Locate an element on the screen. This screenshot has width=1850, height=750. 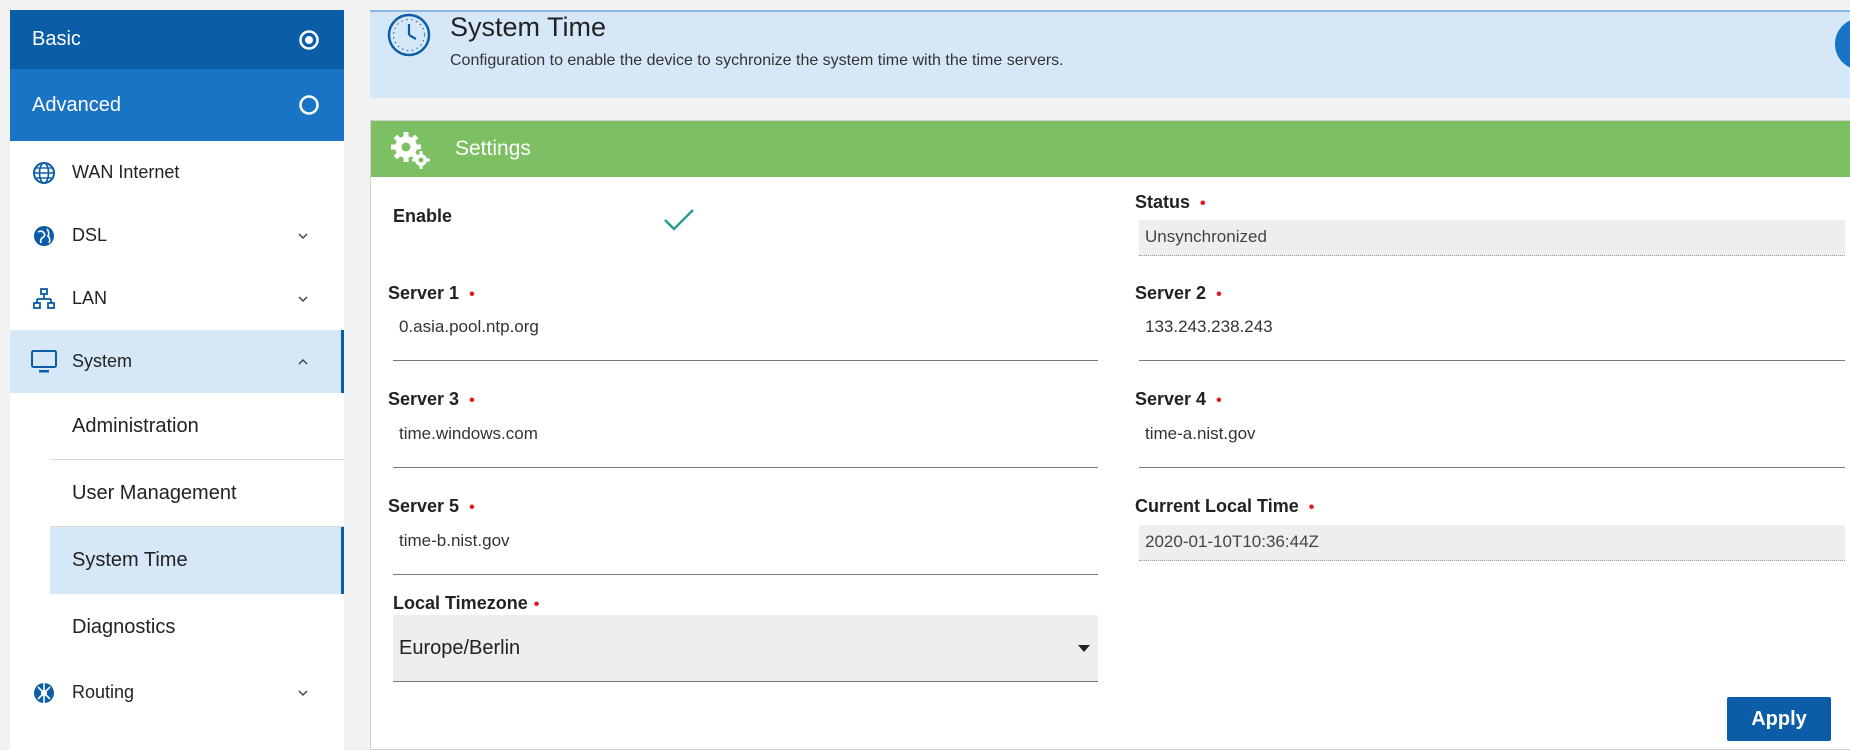
basic-mode-label: Basic is located at coordinates (56, 39).